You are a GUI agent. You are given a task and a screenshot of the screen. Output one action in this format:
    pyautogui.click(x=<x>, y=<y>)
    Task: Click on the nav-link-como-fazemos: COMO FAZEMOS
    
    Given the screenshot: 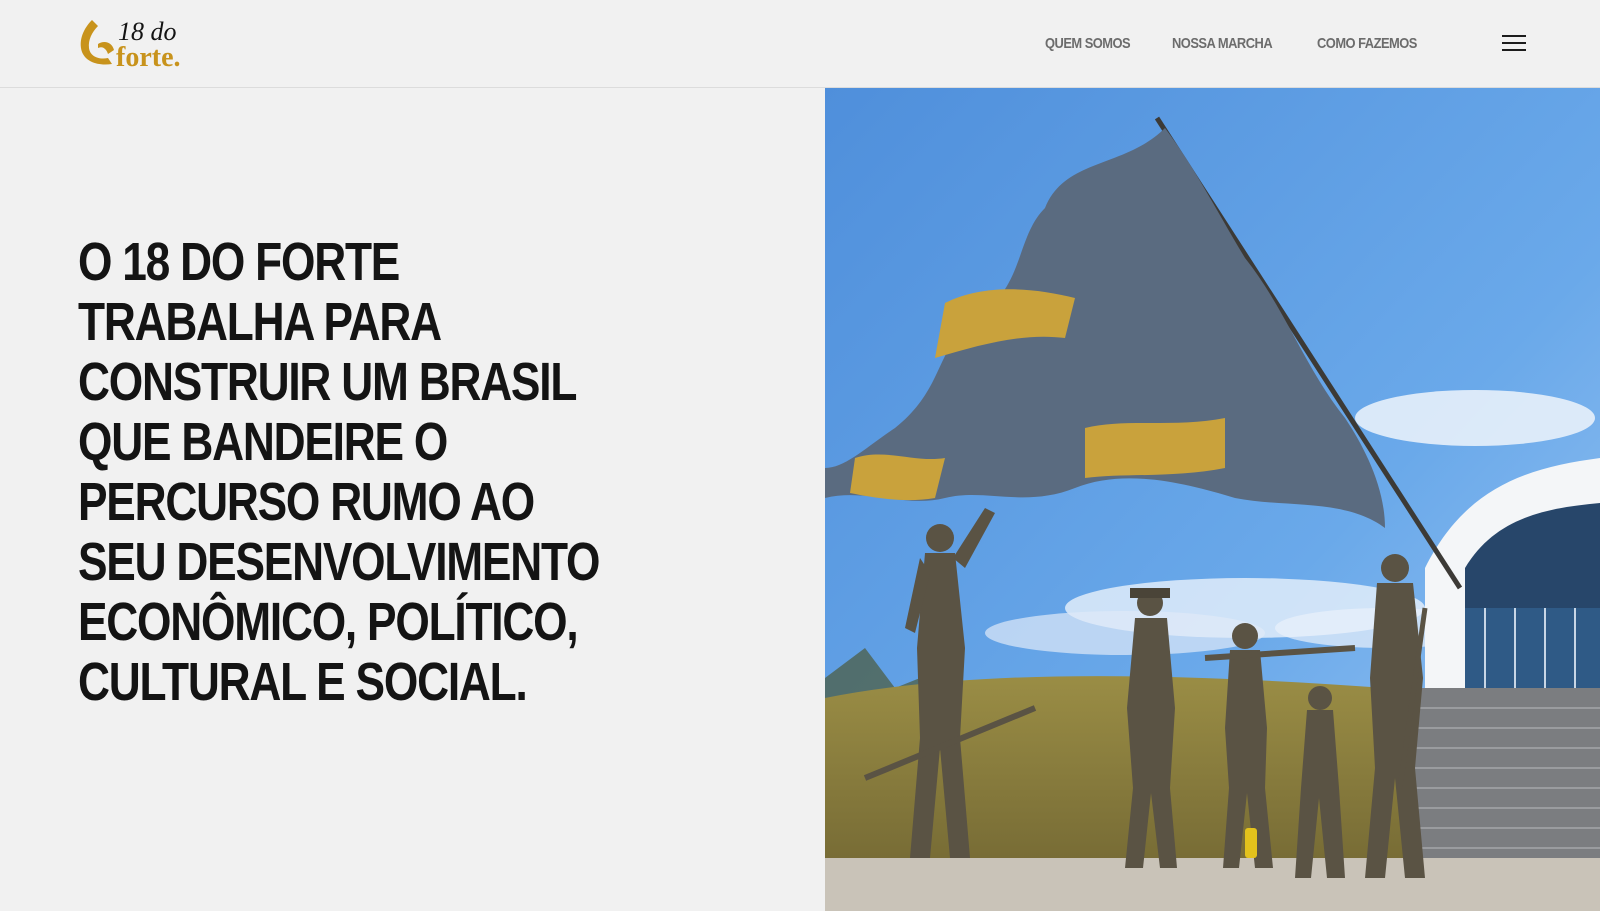 What is the action you would take?
    pyautogui.click(x=1367, y=43)
    